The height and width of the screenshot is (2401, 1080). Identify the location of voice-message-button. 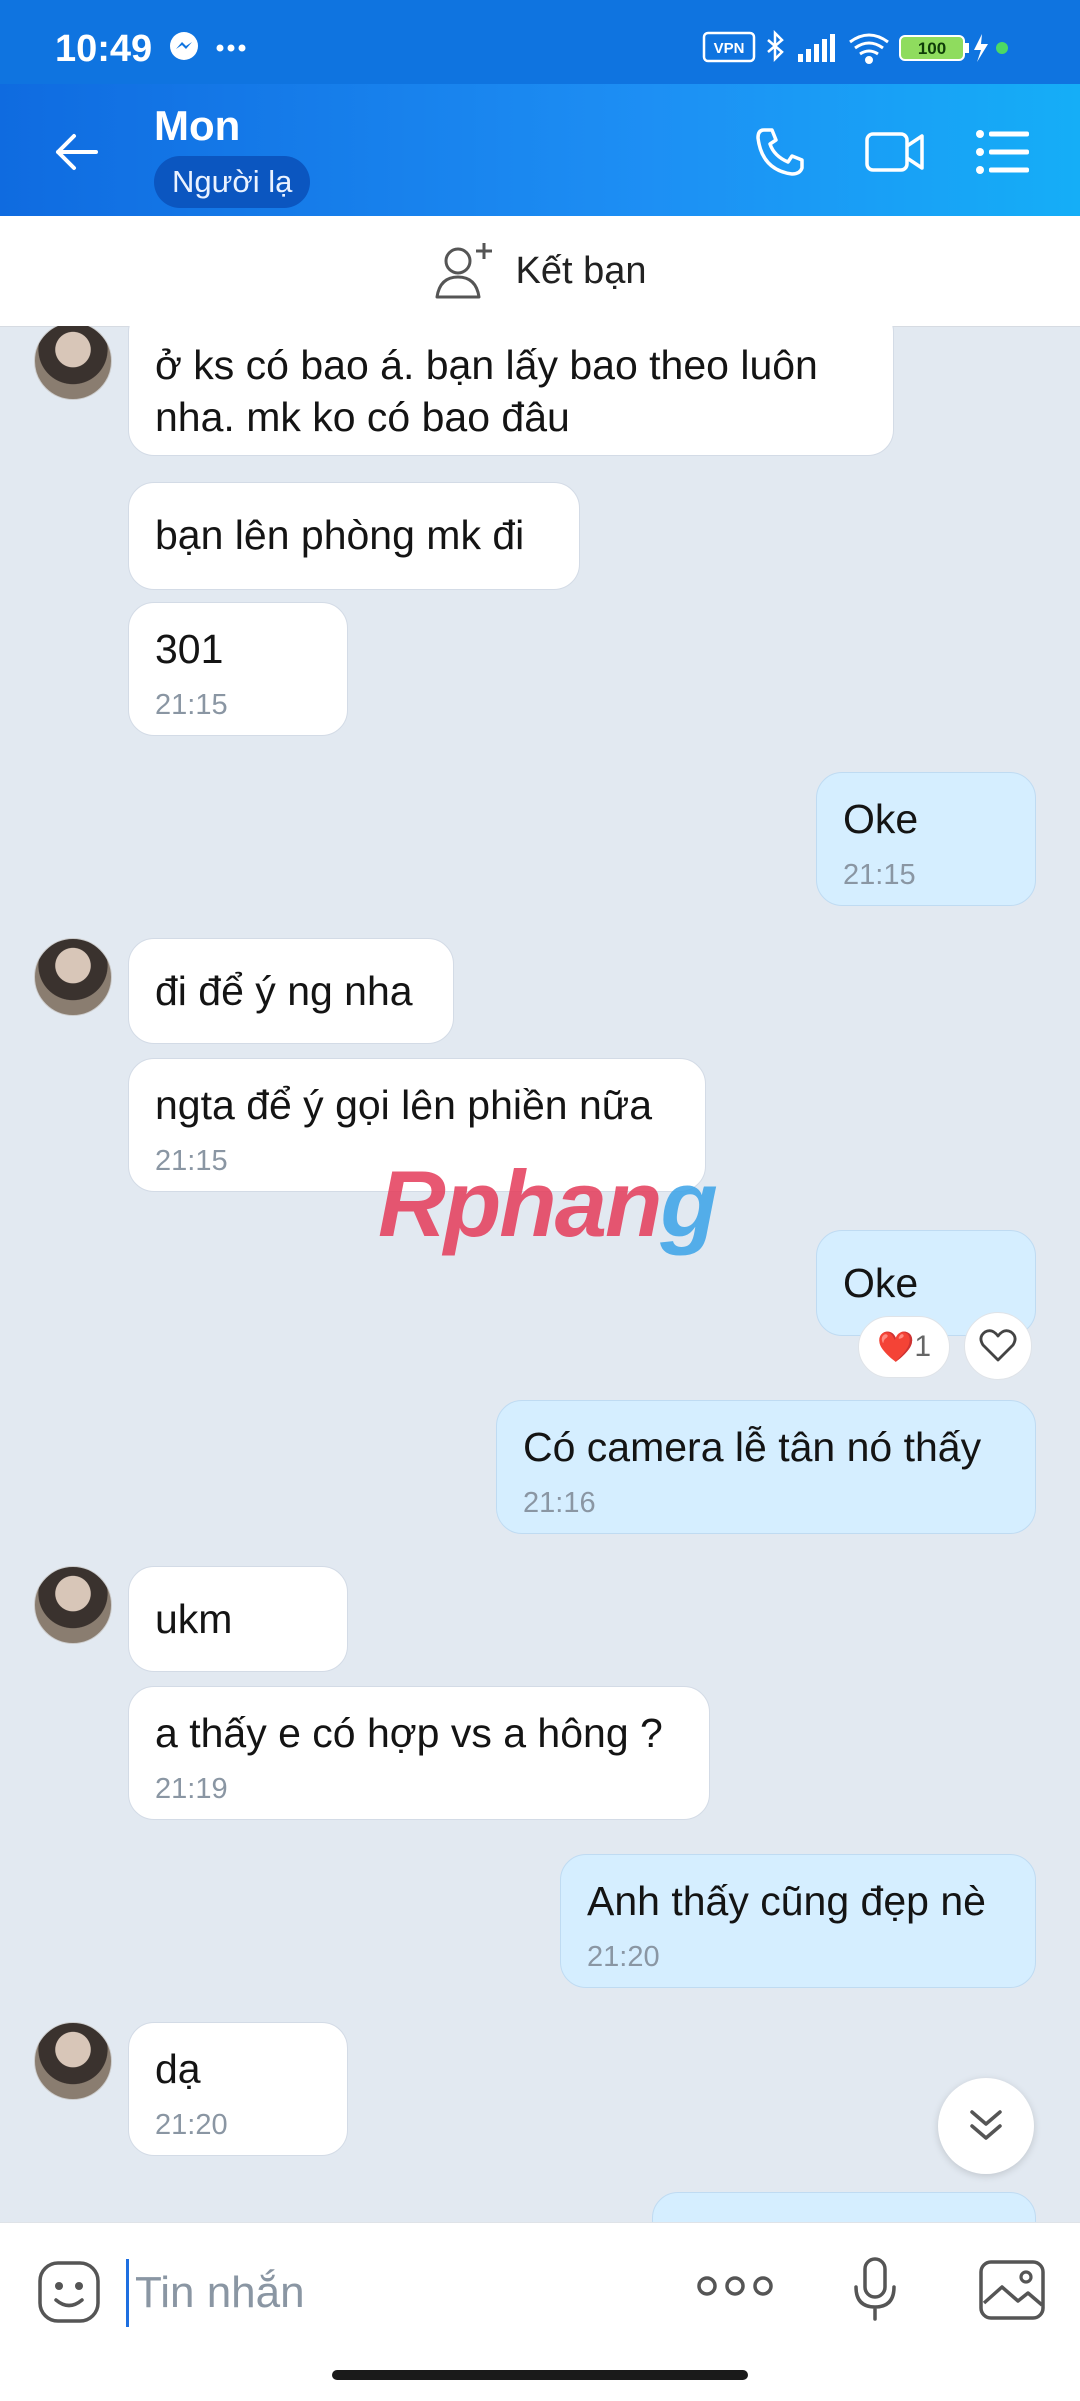
(875, 2292).